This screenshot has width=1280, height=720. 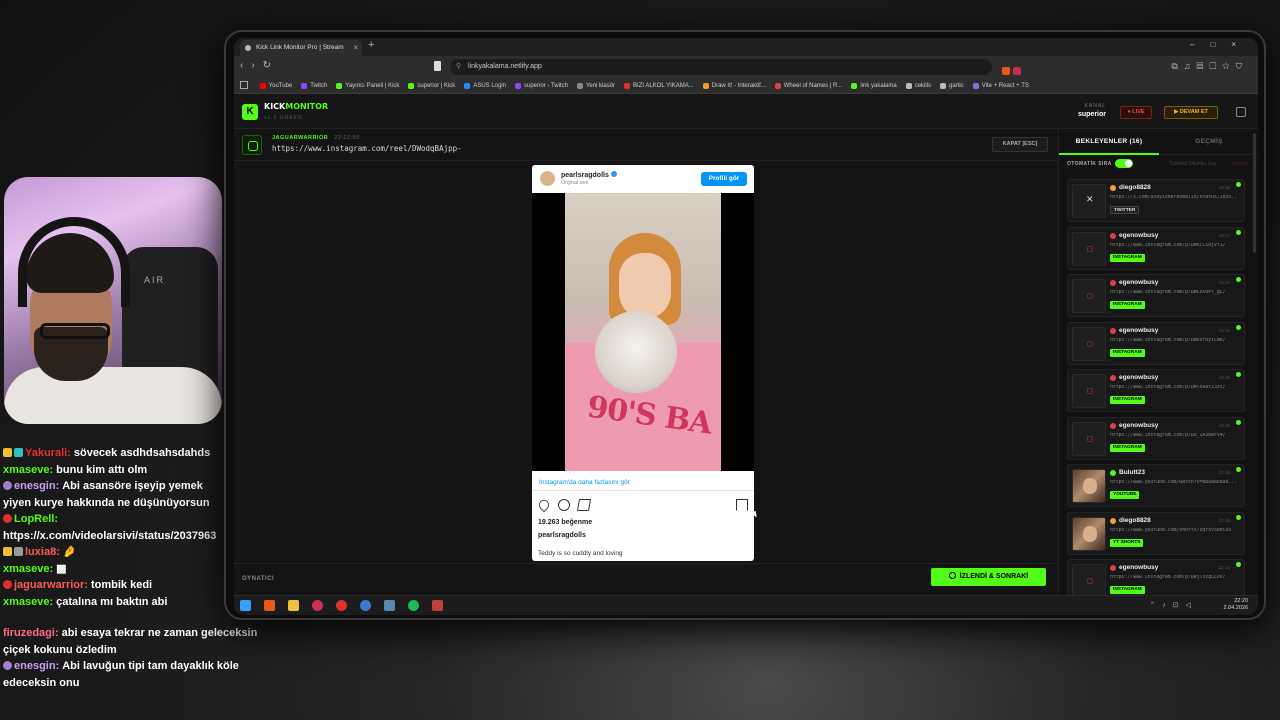 I want to click on history-icon, so click(x=1241, y=112).